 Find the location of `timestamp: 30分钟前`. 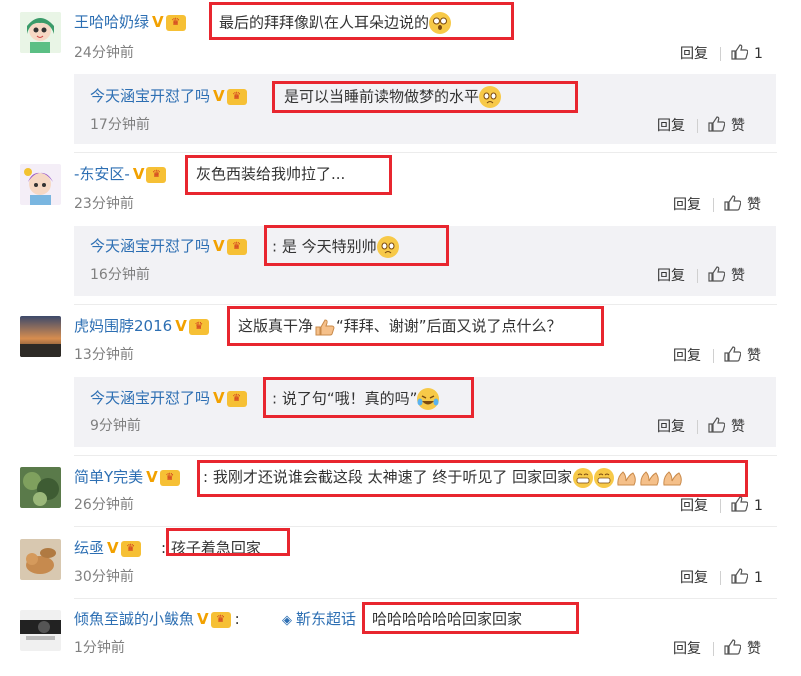

timestamp: 30分钟前 is located at coordinates (104, 577).